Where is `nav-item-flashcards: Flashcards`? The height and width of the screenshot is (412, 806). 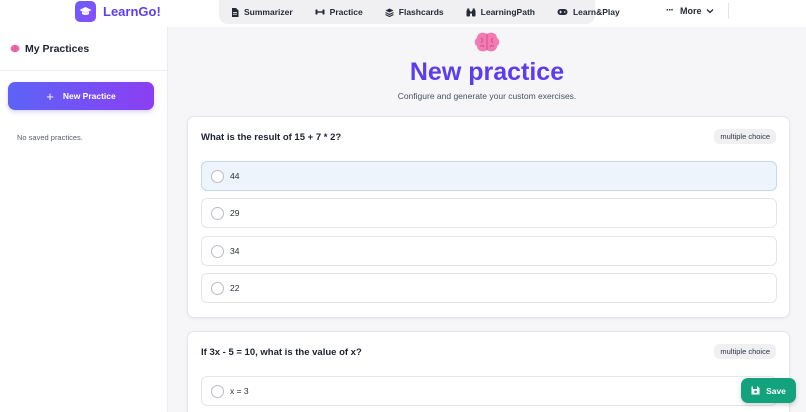 nav-item-flashcards: Flashcards is located at coordinates (414, 12).